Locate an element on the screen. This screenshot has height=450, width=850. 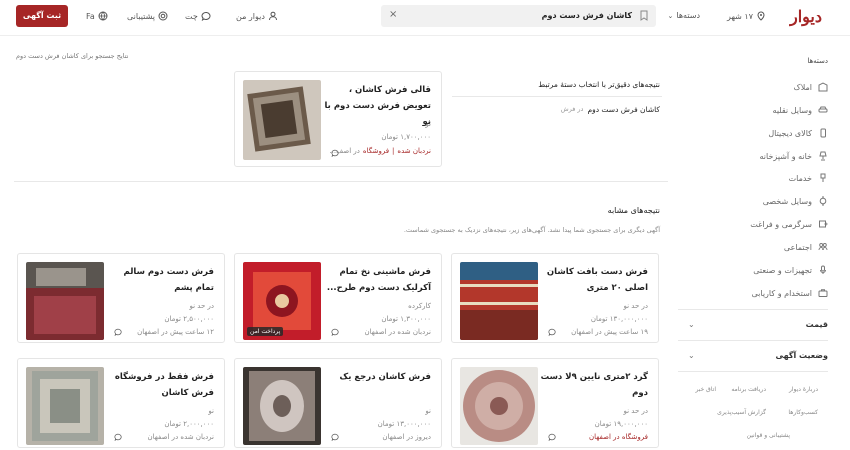
people-icon is located at coordinates (823, 247).